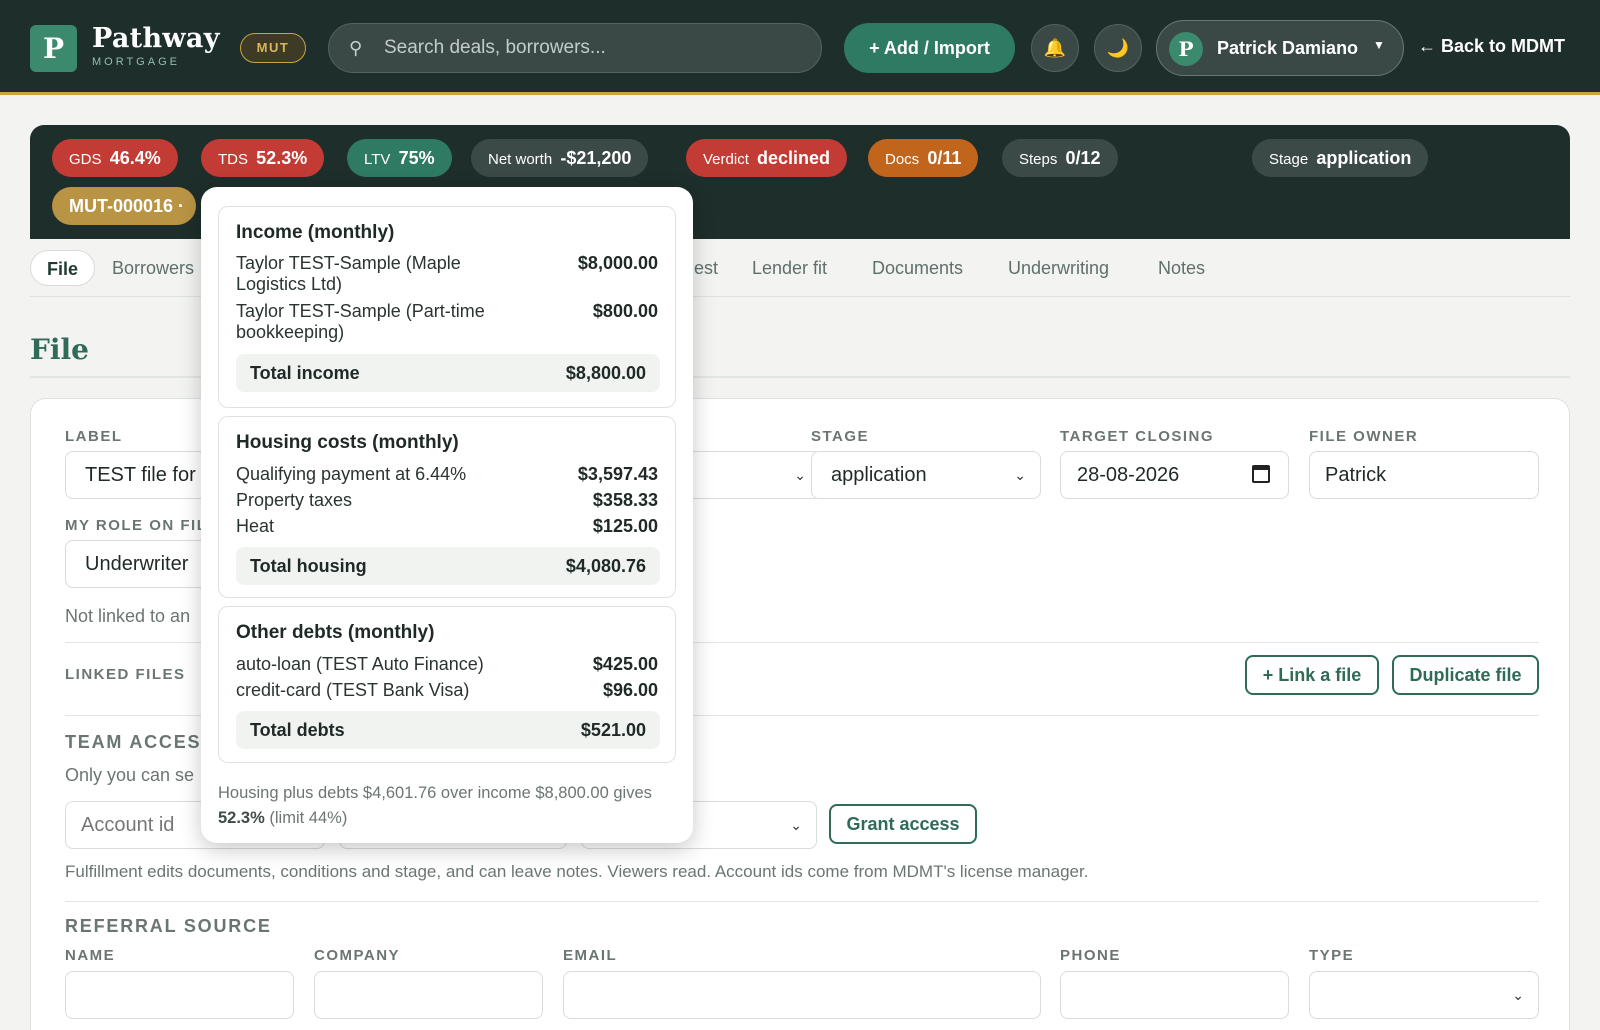 The height and width of the screenshot is (1030, 1600). What do you see at coordinates (448, 566) in the screenshot?
I see `total-housing-row: Total housing $4,080.76` at bounding box center [448, 566].